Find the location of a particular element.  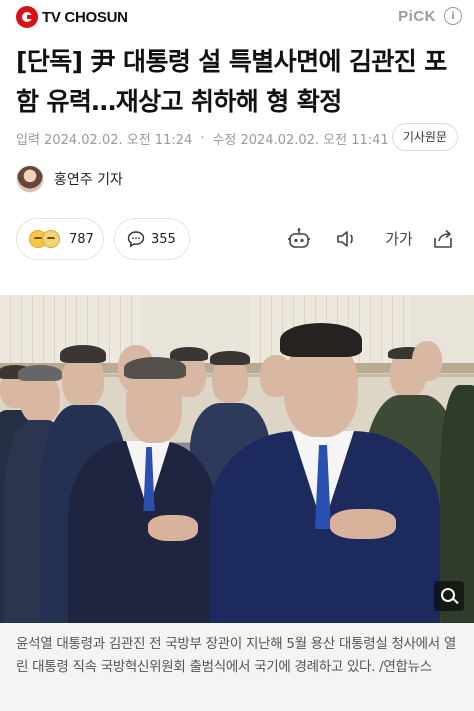

article-actions: 787 355 가가 is located at coordinates (237, 239).